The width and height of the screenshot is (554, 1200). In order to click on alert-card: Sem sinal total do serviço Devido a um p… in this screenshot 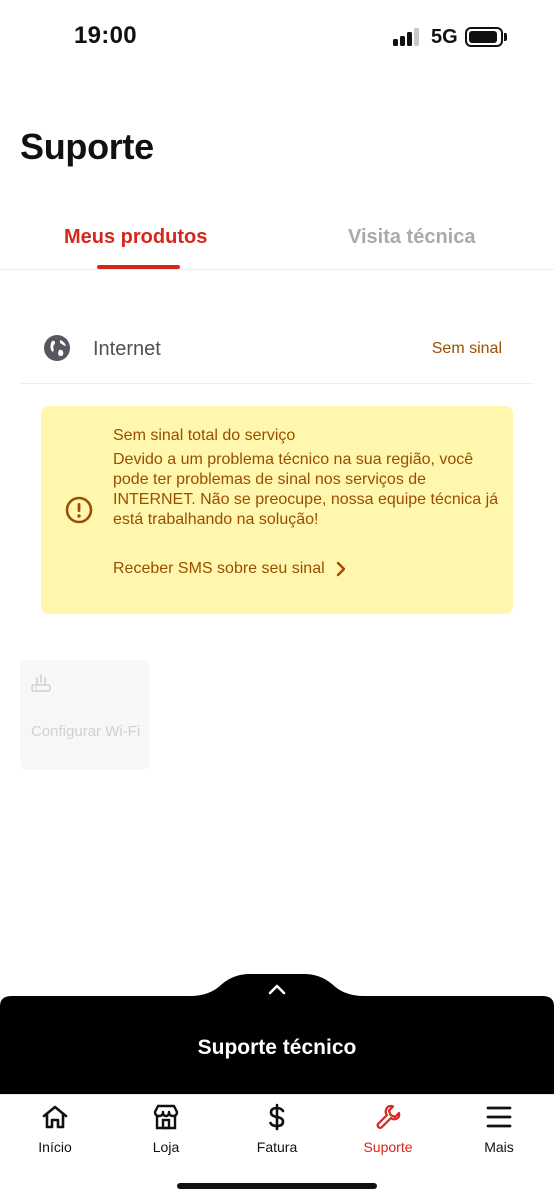, I will do `click(277, 510)`.